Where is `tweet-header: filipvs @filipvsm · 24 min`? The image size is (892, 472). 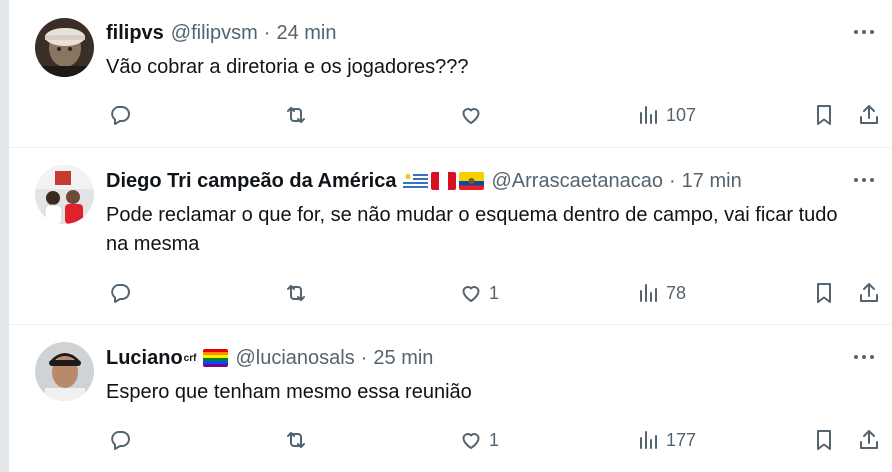
tweet-header: filipvs @filipvsm · 24 min is located at coordinates (221, 33).